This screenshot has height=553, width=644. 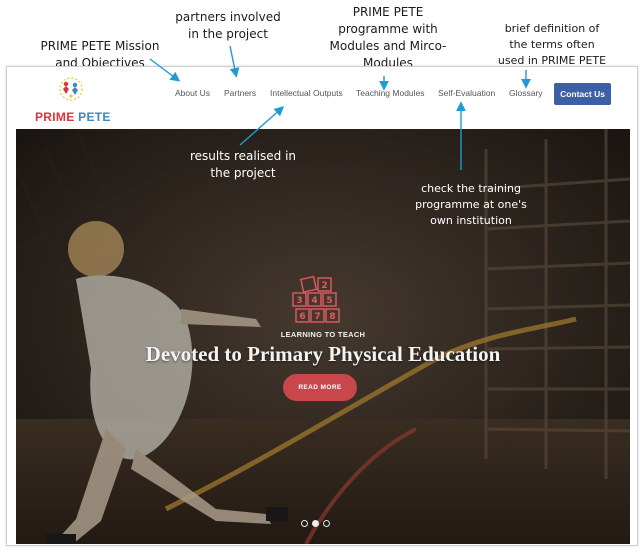 I want to click on icon-digit: 4, so click(x=314, y=301).